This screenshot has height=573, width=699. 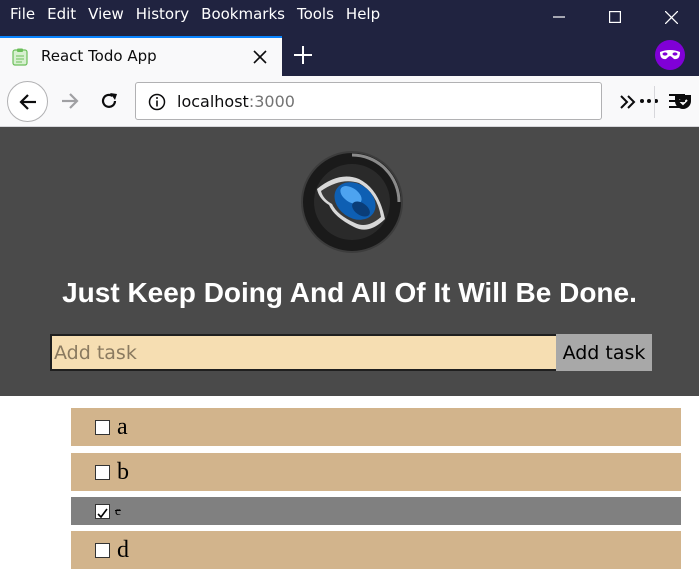 I want to click on overflow-menu-button, so click(x=628, y=102).